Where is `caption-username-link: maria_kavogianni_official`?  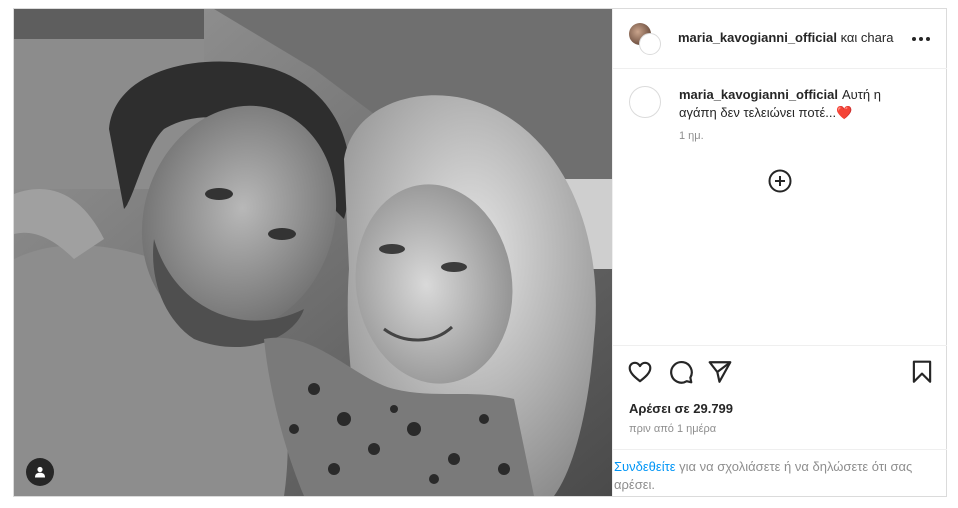 caption-username-link: maria_kavogianni_official is located at coordinates (758, 94).